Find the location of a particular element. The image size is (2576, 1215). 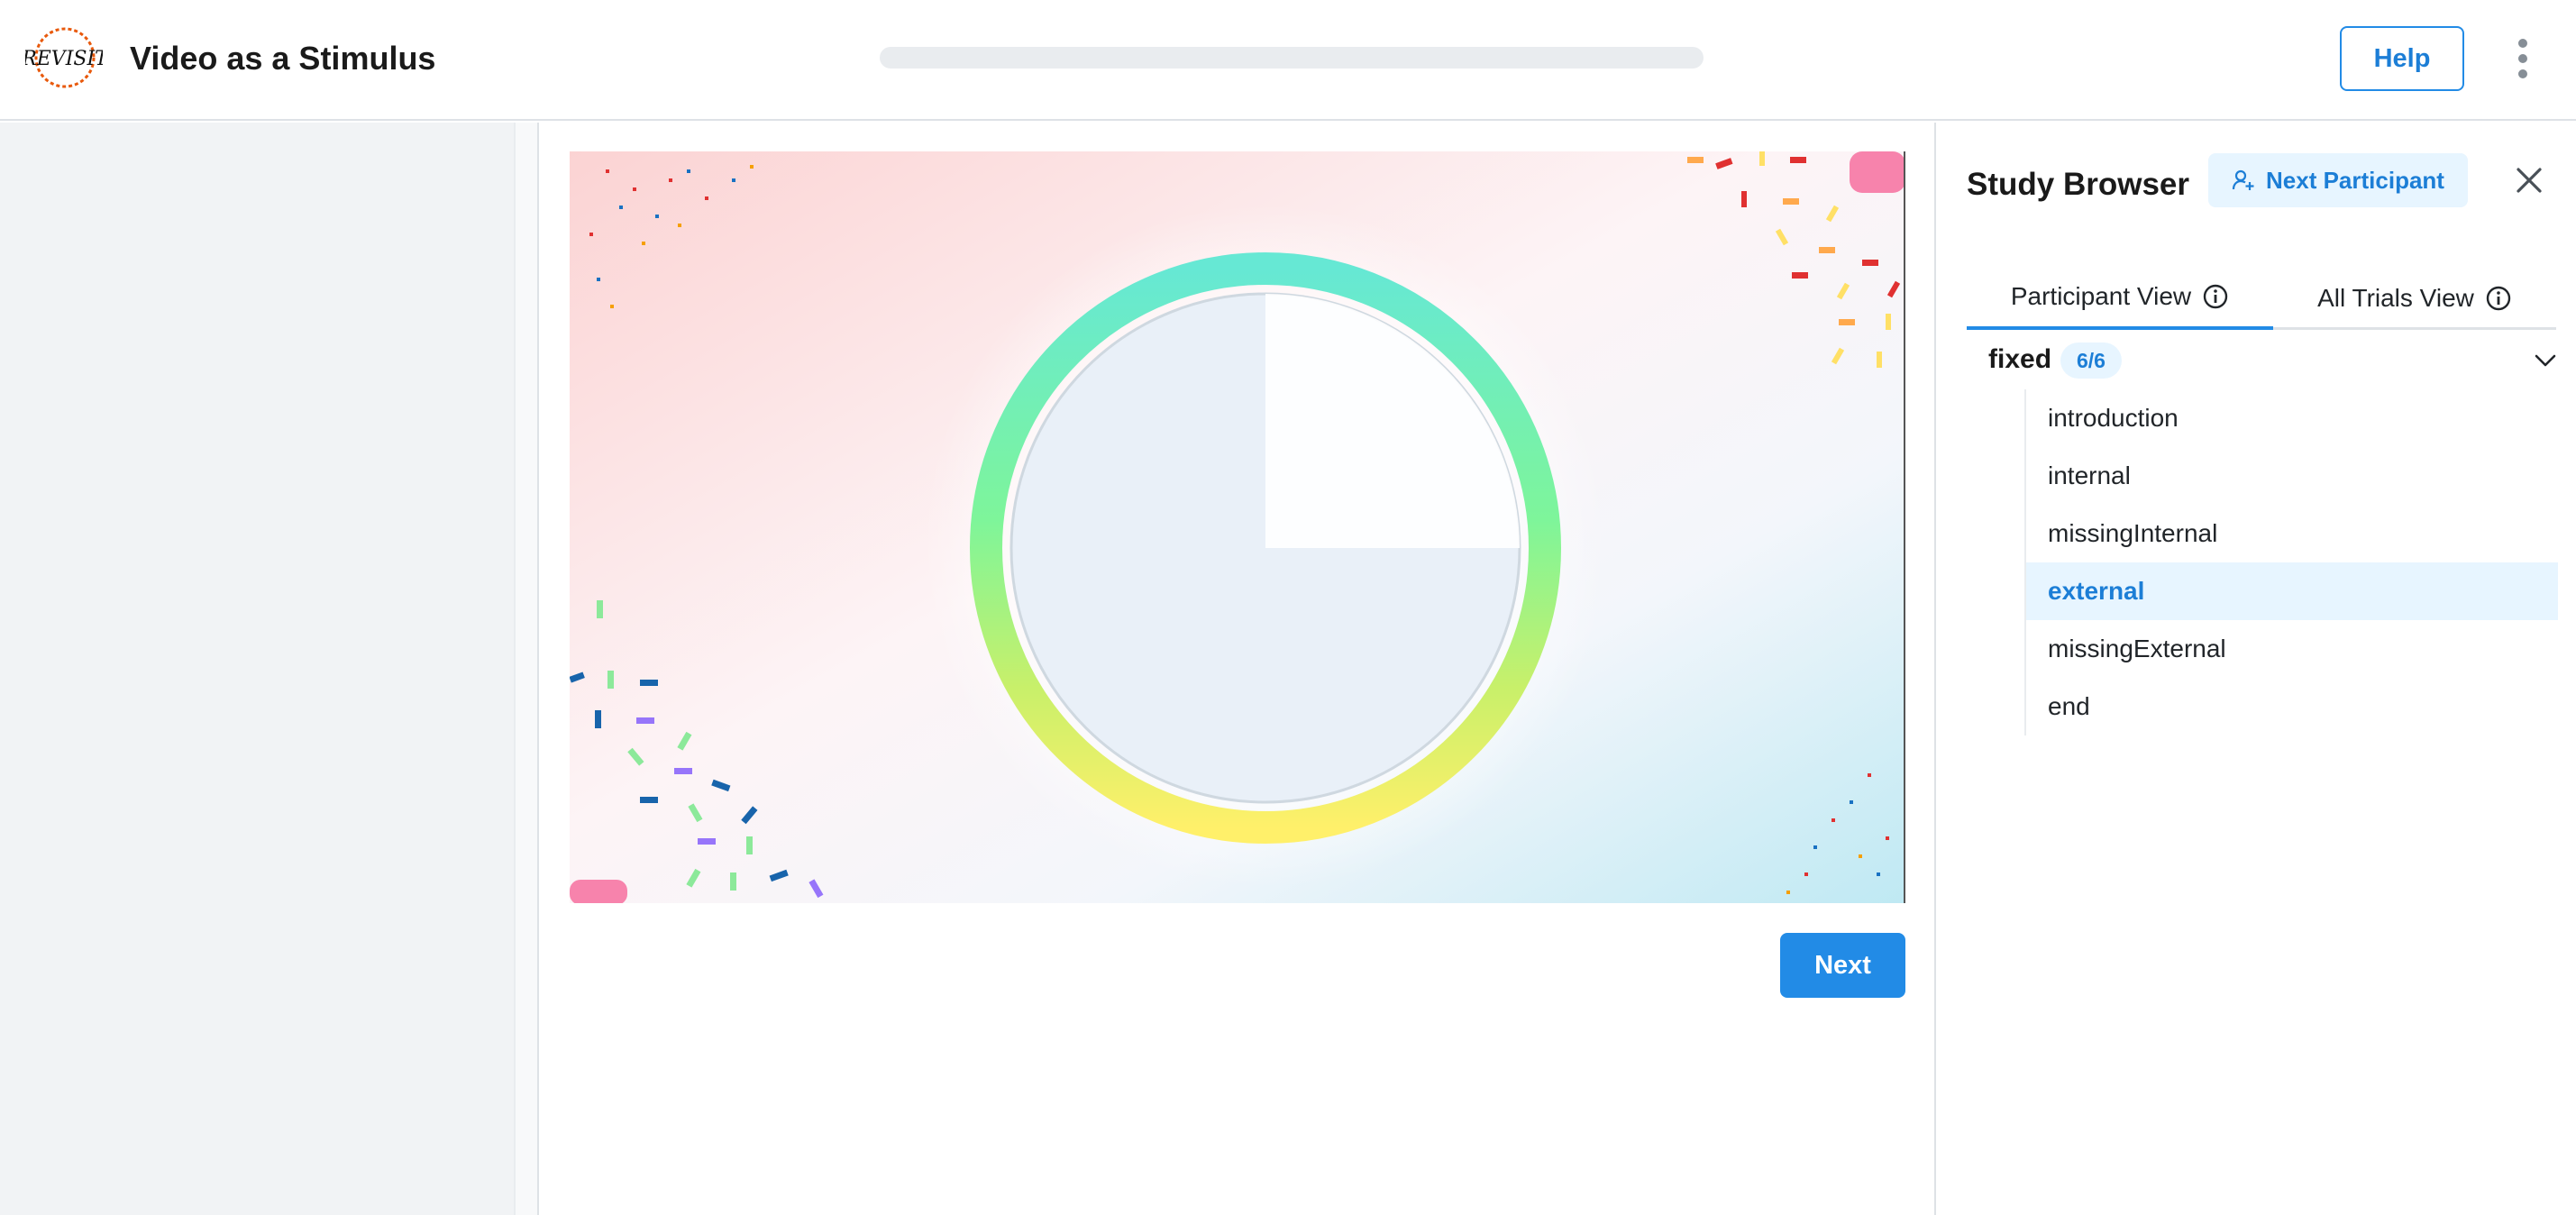

logo-wordmark: REVISIT is located at coordinates (64, 59).